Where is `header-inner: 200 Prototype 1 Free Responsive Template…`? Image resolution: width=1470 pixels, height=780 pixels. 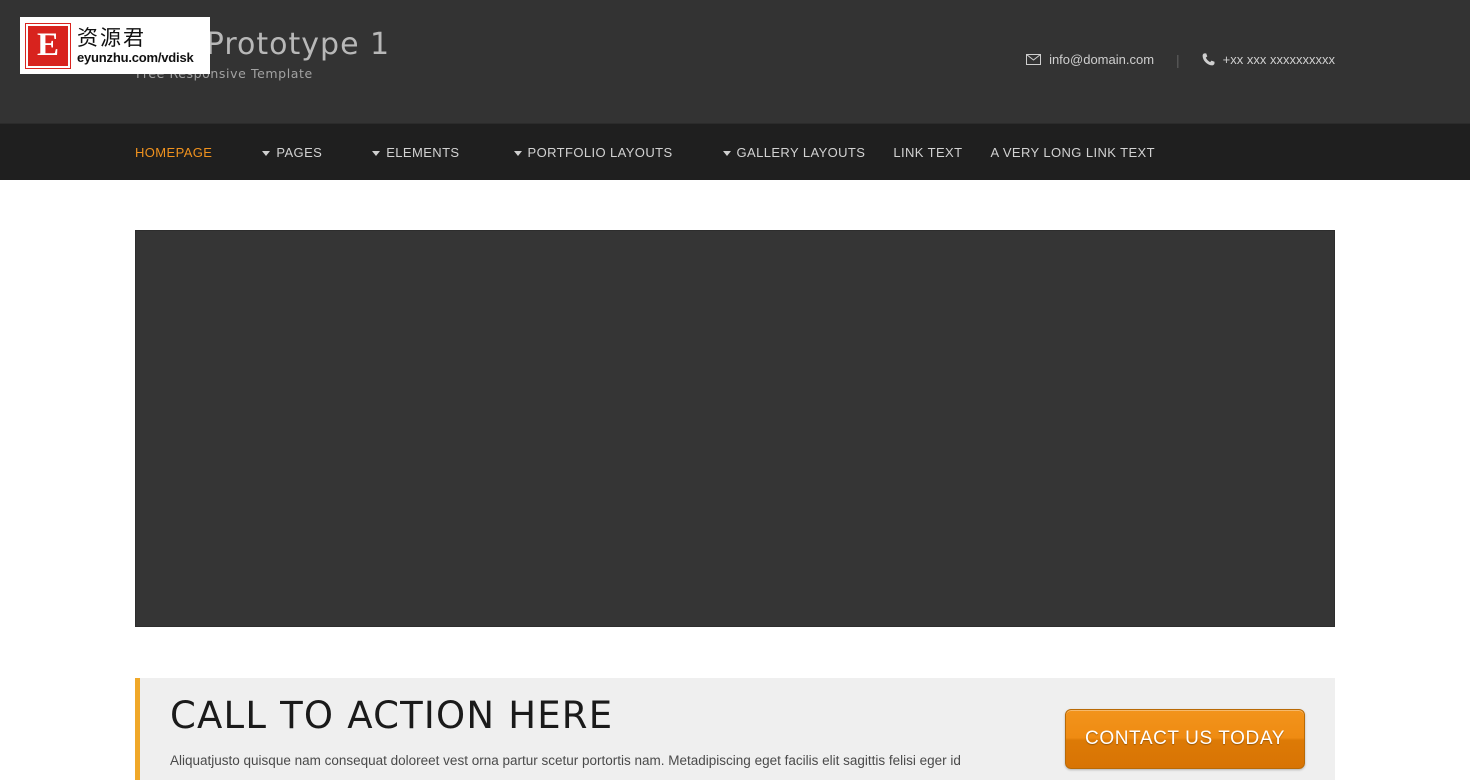
header-inner: 200 Prototype 1 Free Responsive Template… is located at coordinates (735, 61).